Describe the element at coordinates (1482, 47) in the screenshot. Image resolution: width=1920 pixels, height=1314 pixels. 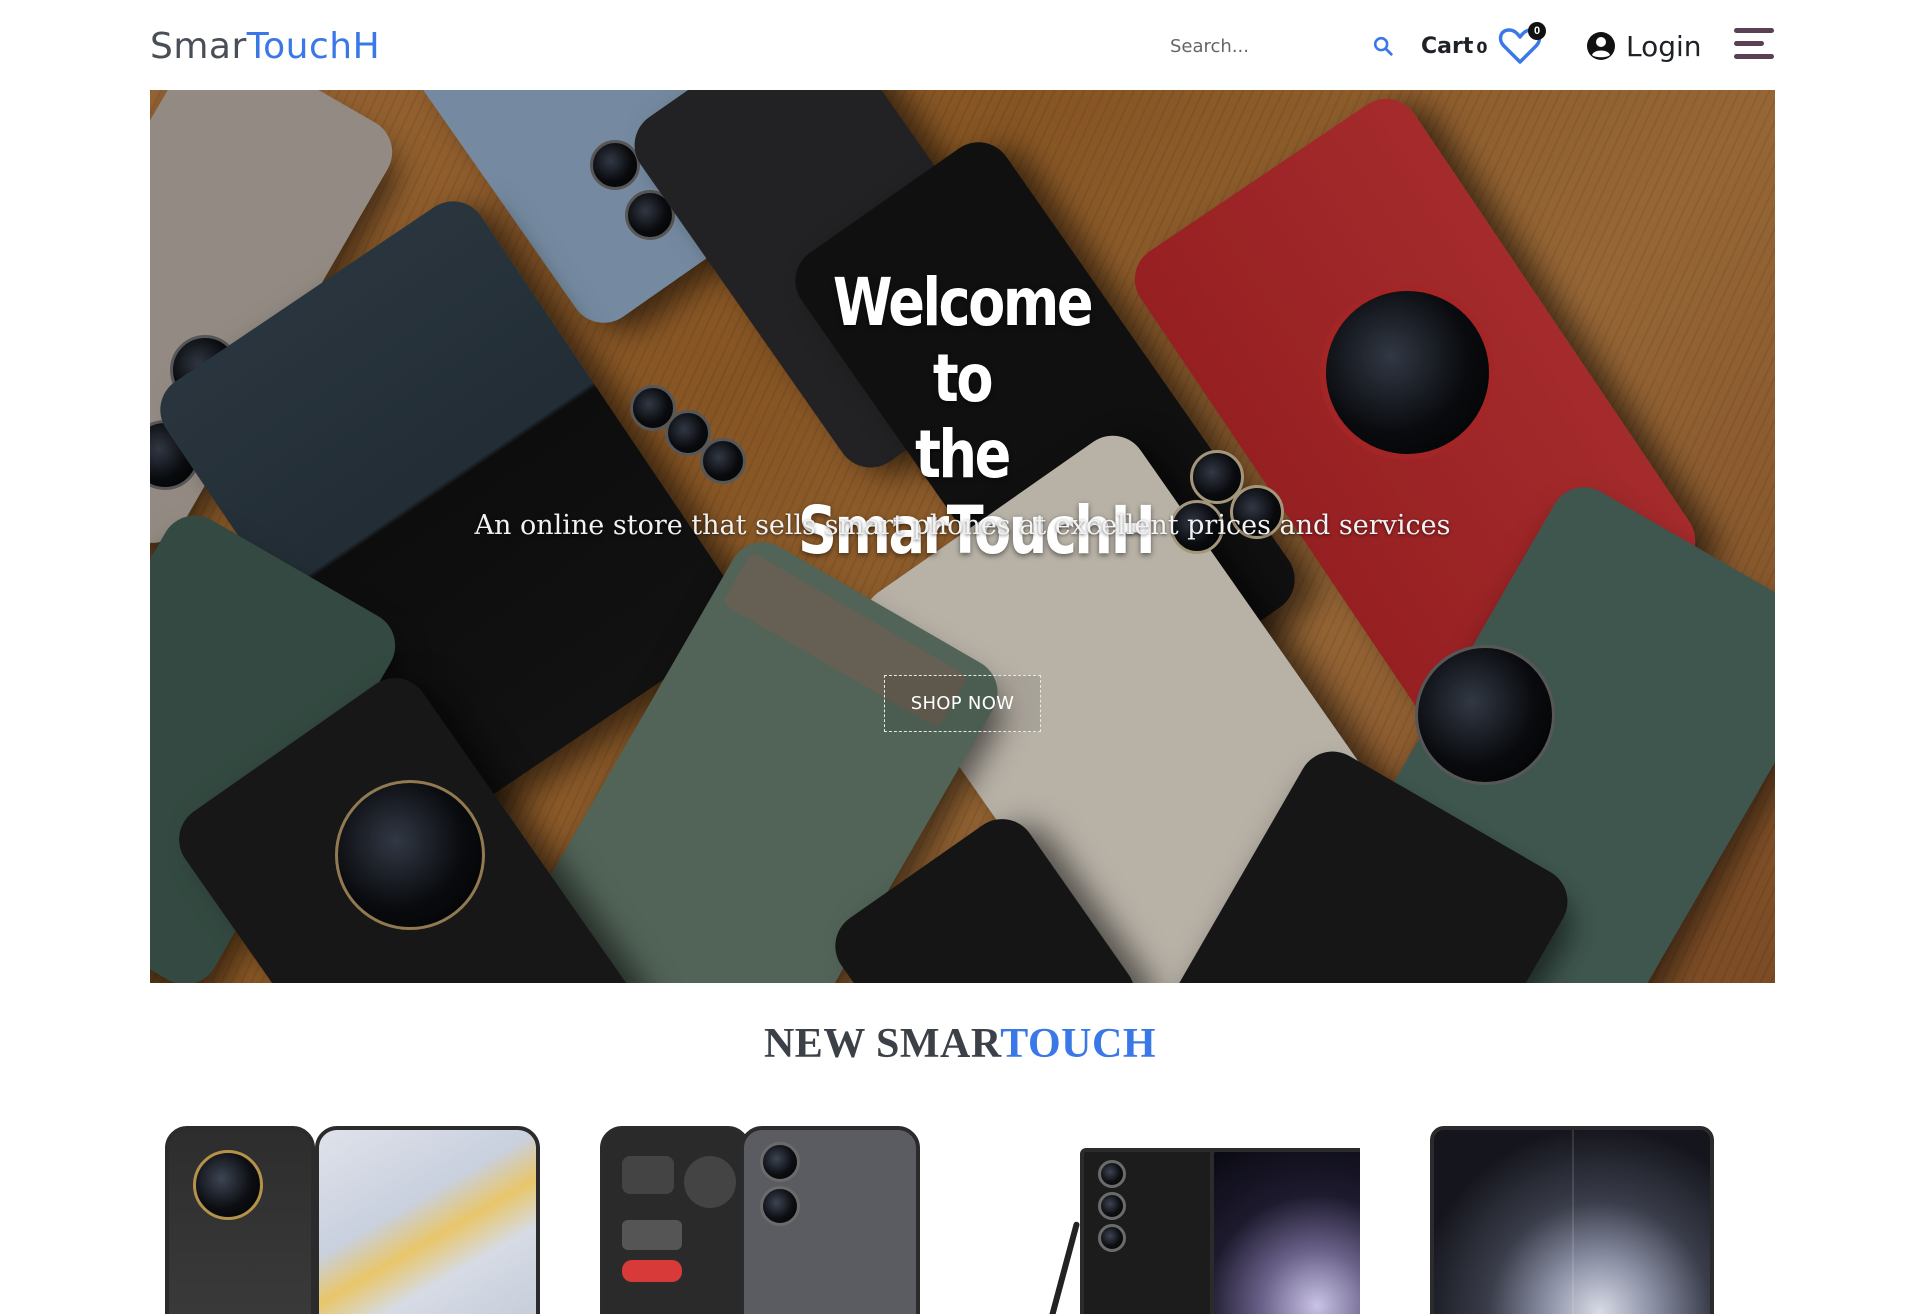
I see `cart-count: 0` at that location.